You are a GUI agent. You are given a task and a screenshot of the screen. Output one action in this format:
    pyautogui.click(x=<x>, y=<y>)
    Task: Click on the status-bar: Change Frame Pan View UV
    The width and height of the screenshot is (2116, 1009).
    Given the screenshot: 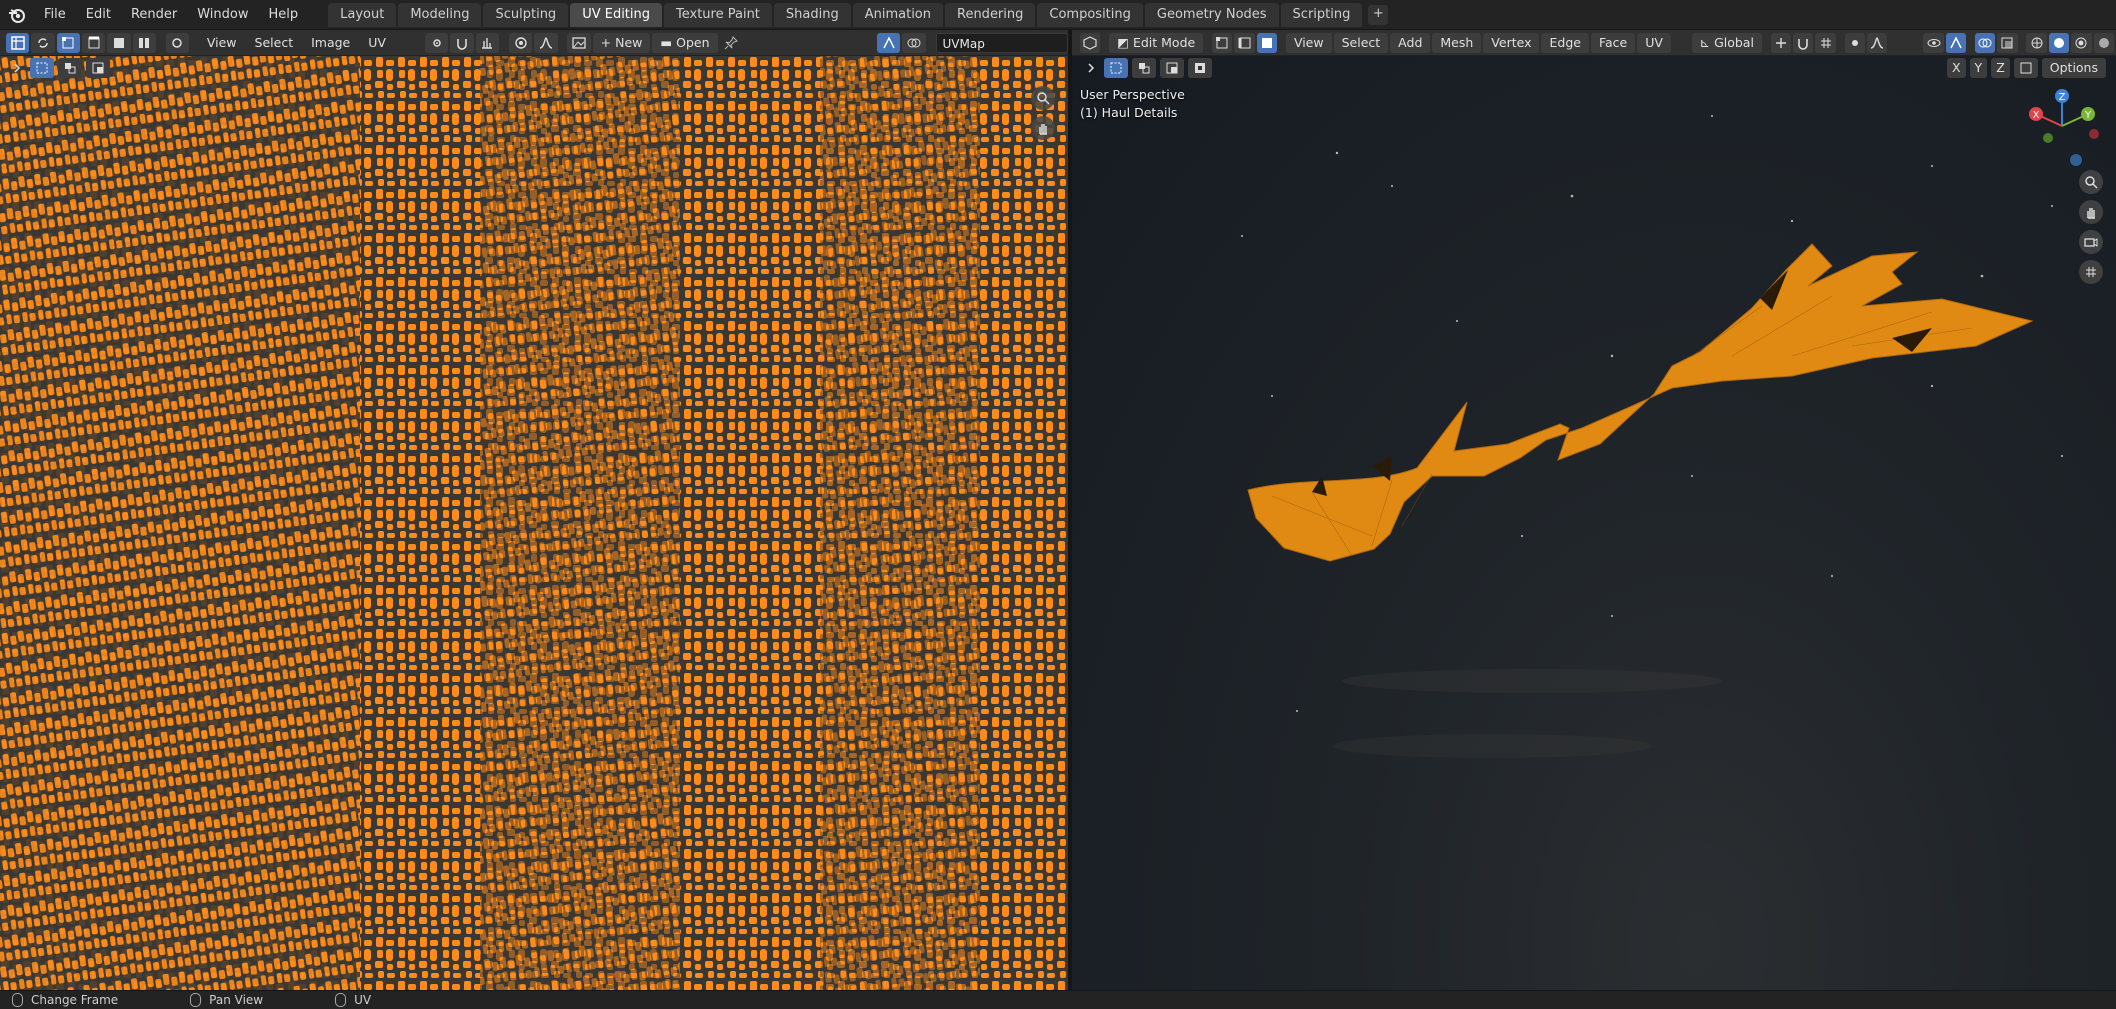 What is the action you would take?
    pyautogui.click(x=1058, y=999)
    